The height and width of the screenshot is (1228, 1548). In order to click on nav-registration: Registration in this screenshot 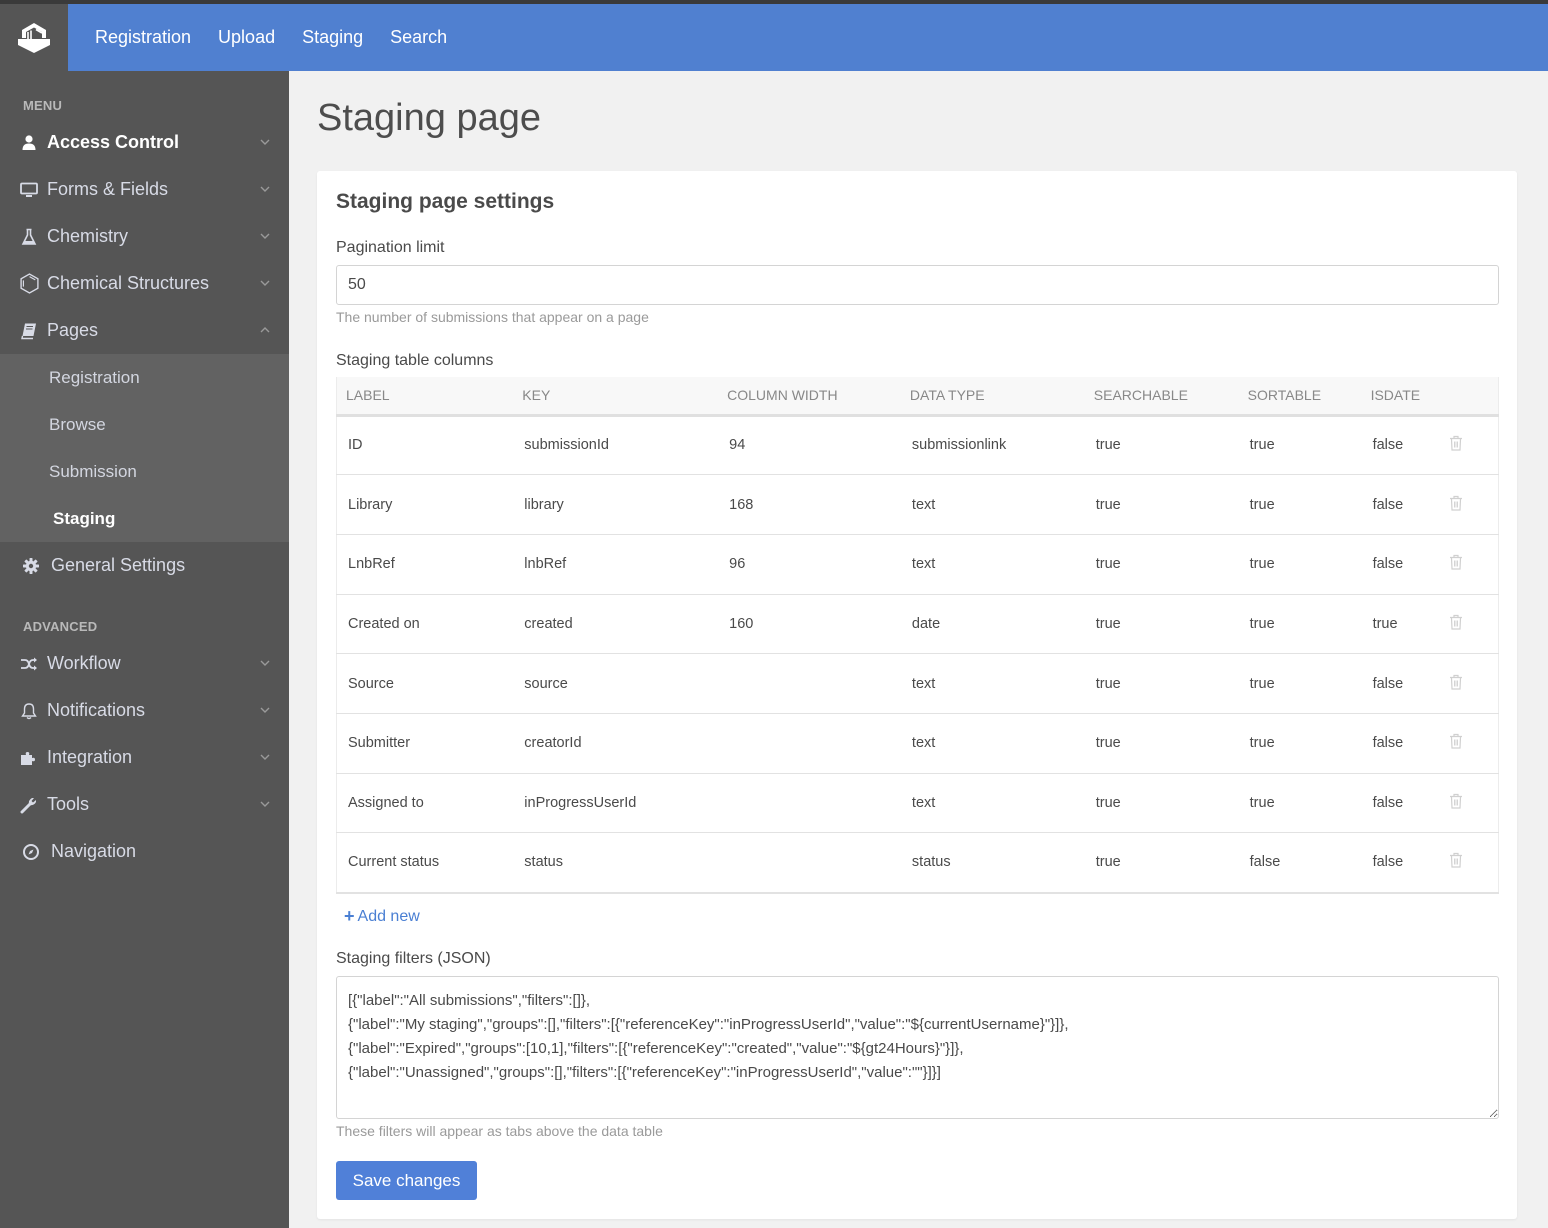, I will do `click(143, 37)`.